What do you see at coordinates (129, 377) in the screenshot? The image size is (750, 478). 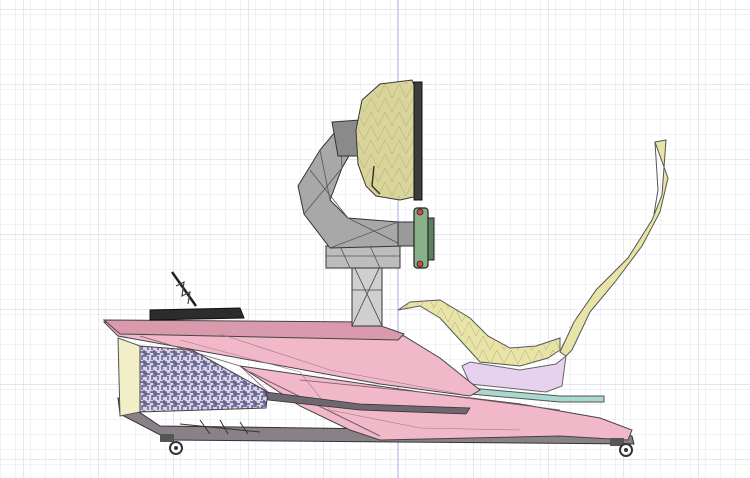 I see `front-panel` at bounding box center [129, 377].